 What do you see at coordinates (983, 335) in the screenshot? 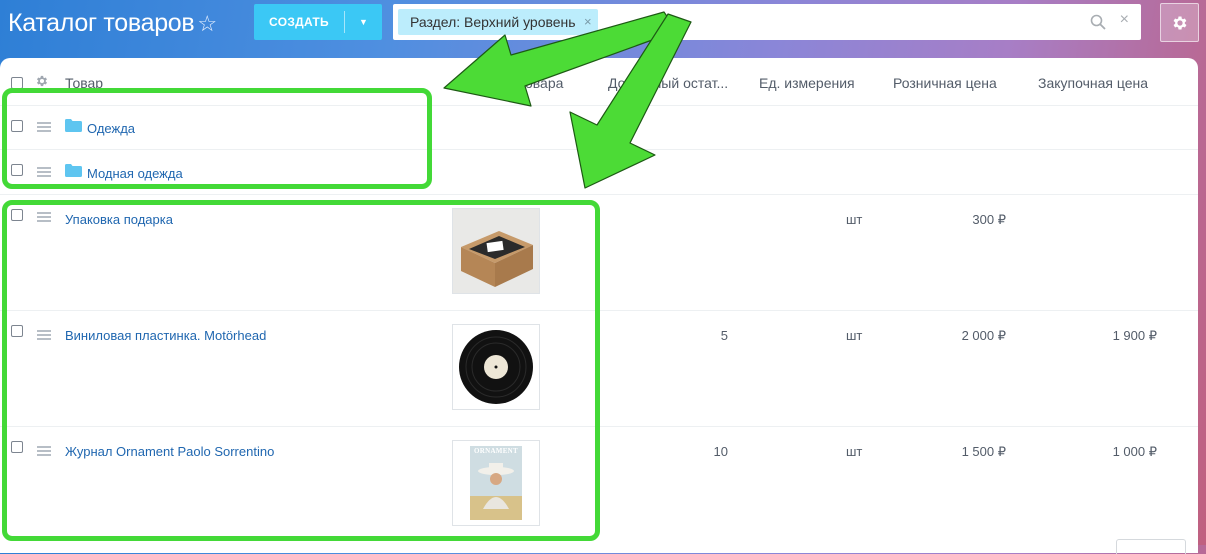
I see `retail-price-cell: 2 000 ₽` at bounding box center [983, 335].